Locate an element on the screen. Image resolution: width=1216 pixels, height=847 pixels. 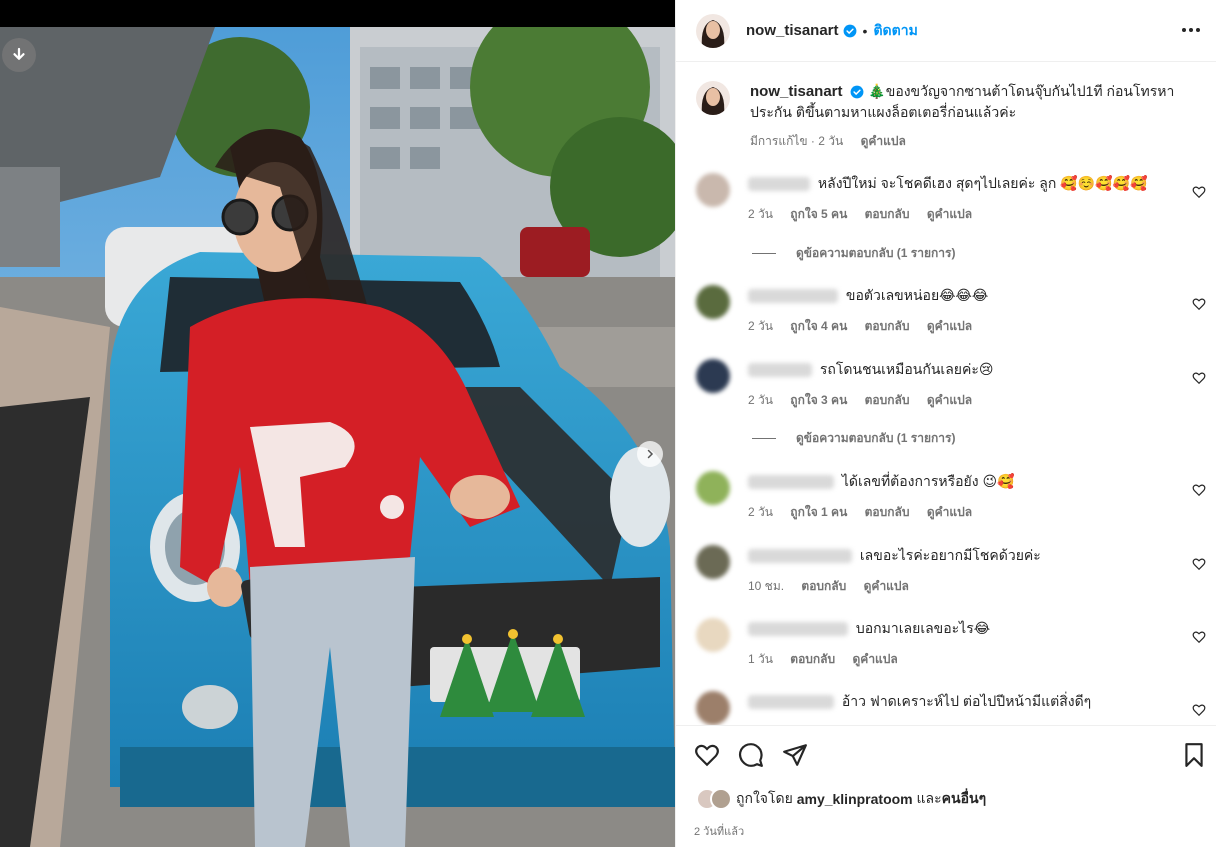
download-icon is located at coordinates (19, 53).